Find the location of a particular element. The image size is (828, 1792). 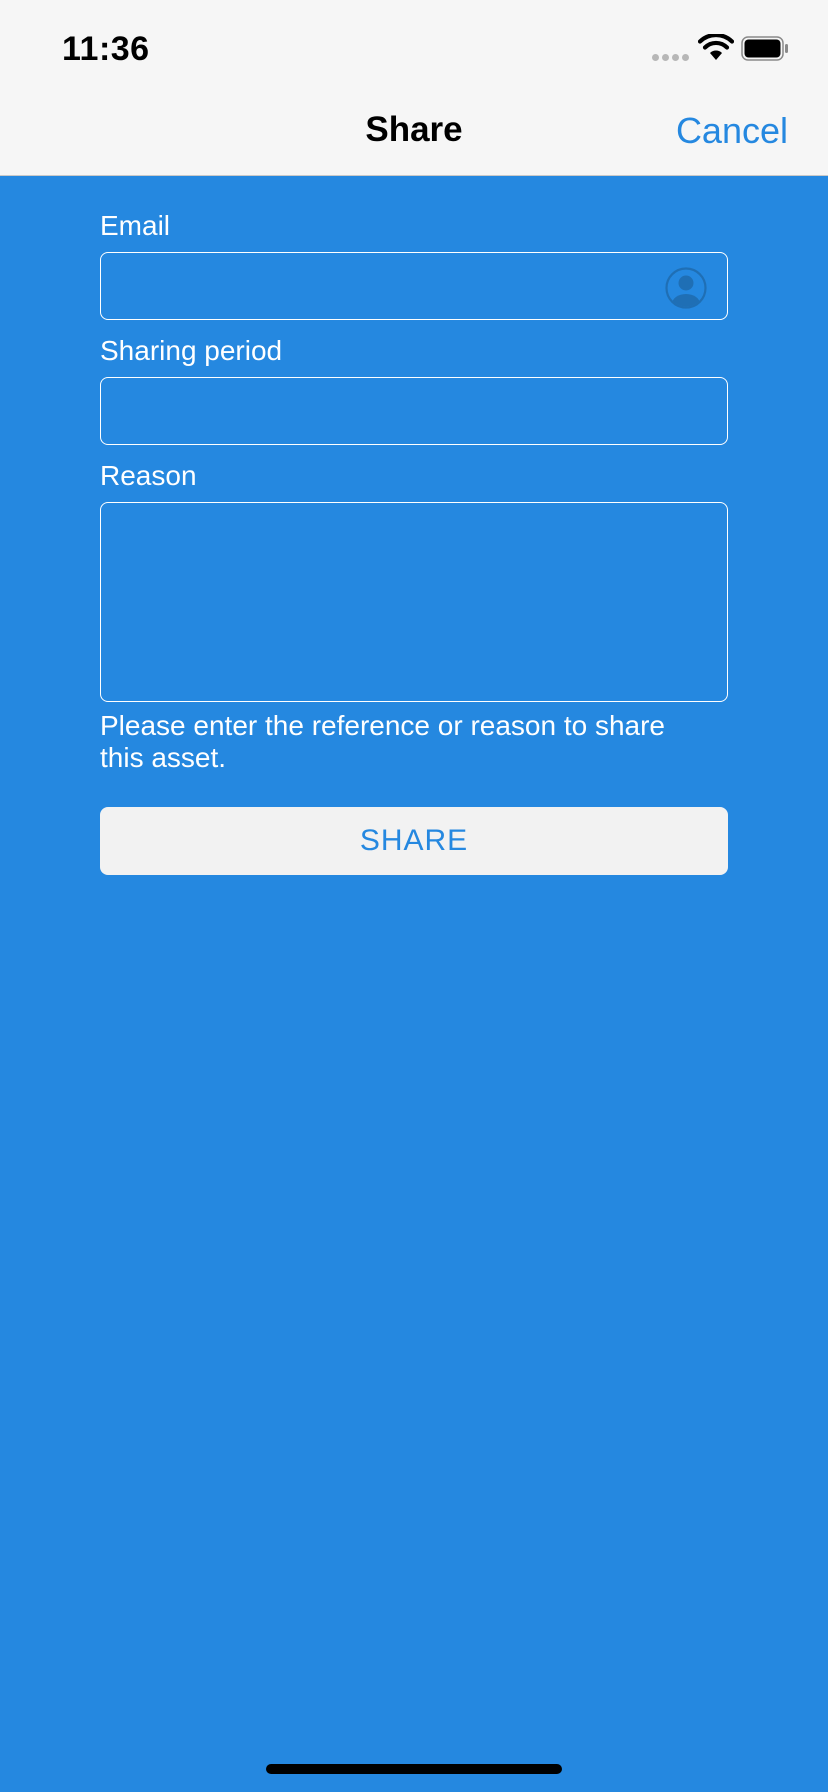

share-button: SHARE is located at coordinates (414, 841).